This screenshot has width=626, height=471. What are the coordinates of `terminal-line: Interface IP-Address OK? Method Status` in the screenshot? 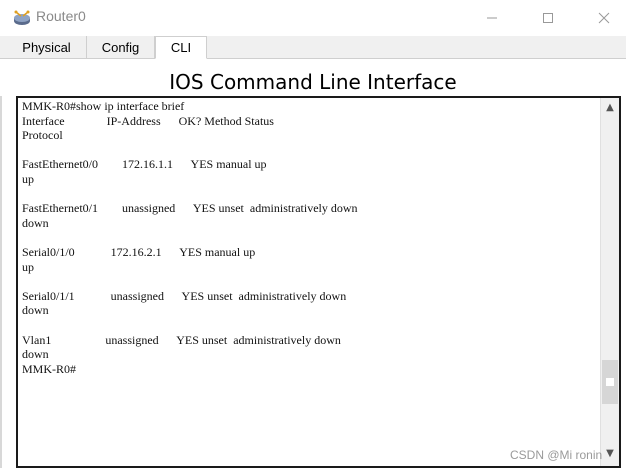 It's located at (148, 120).